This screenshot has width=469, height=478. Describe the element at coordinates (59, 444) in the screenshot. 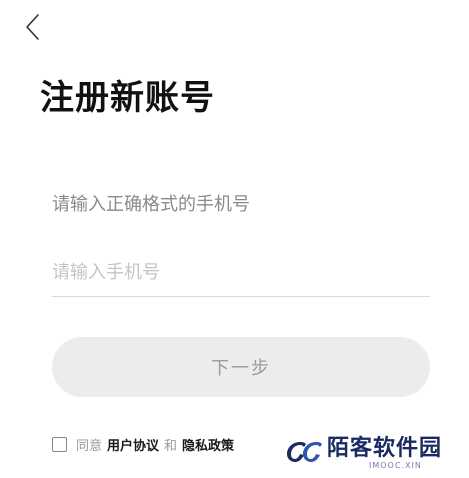

I see `agreement-checkbox` at that location.